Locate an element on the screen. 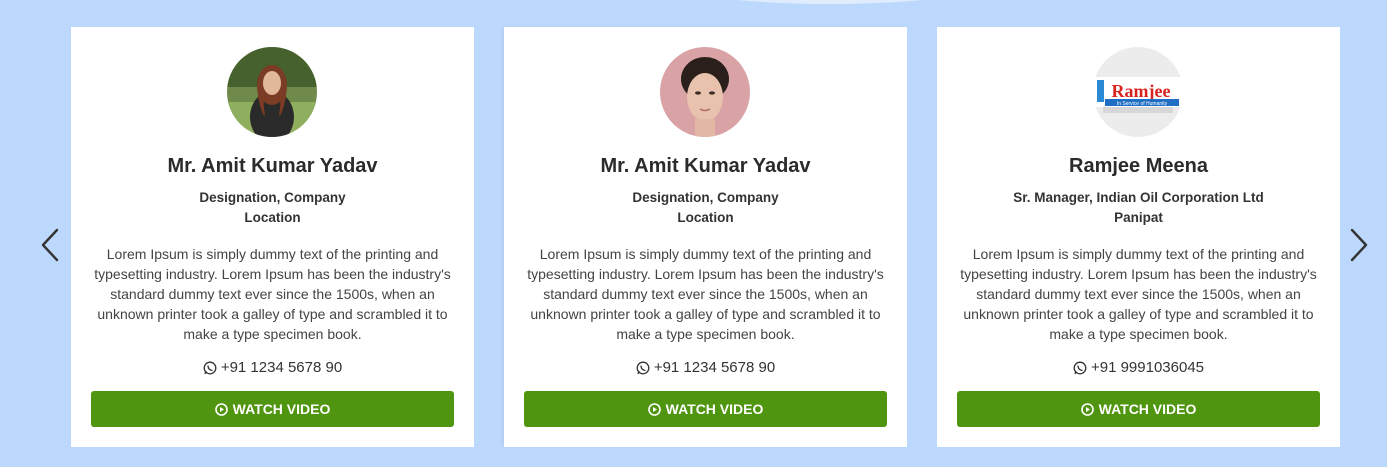 Image resolution: width=1387 pixels, height=467 pixels. logo-tagline: In Service of Humanity is located at coordinates (1142, 104).